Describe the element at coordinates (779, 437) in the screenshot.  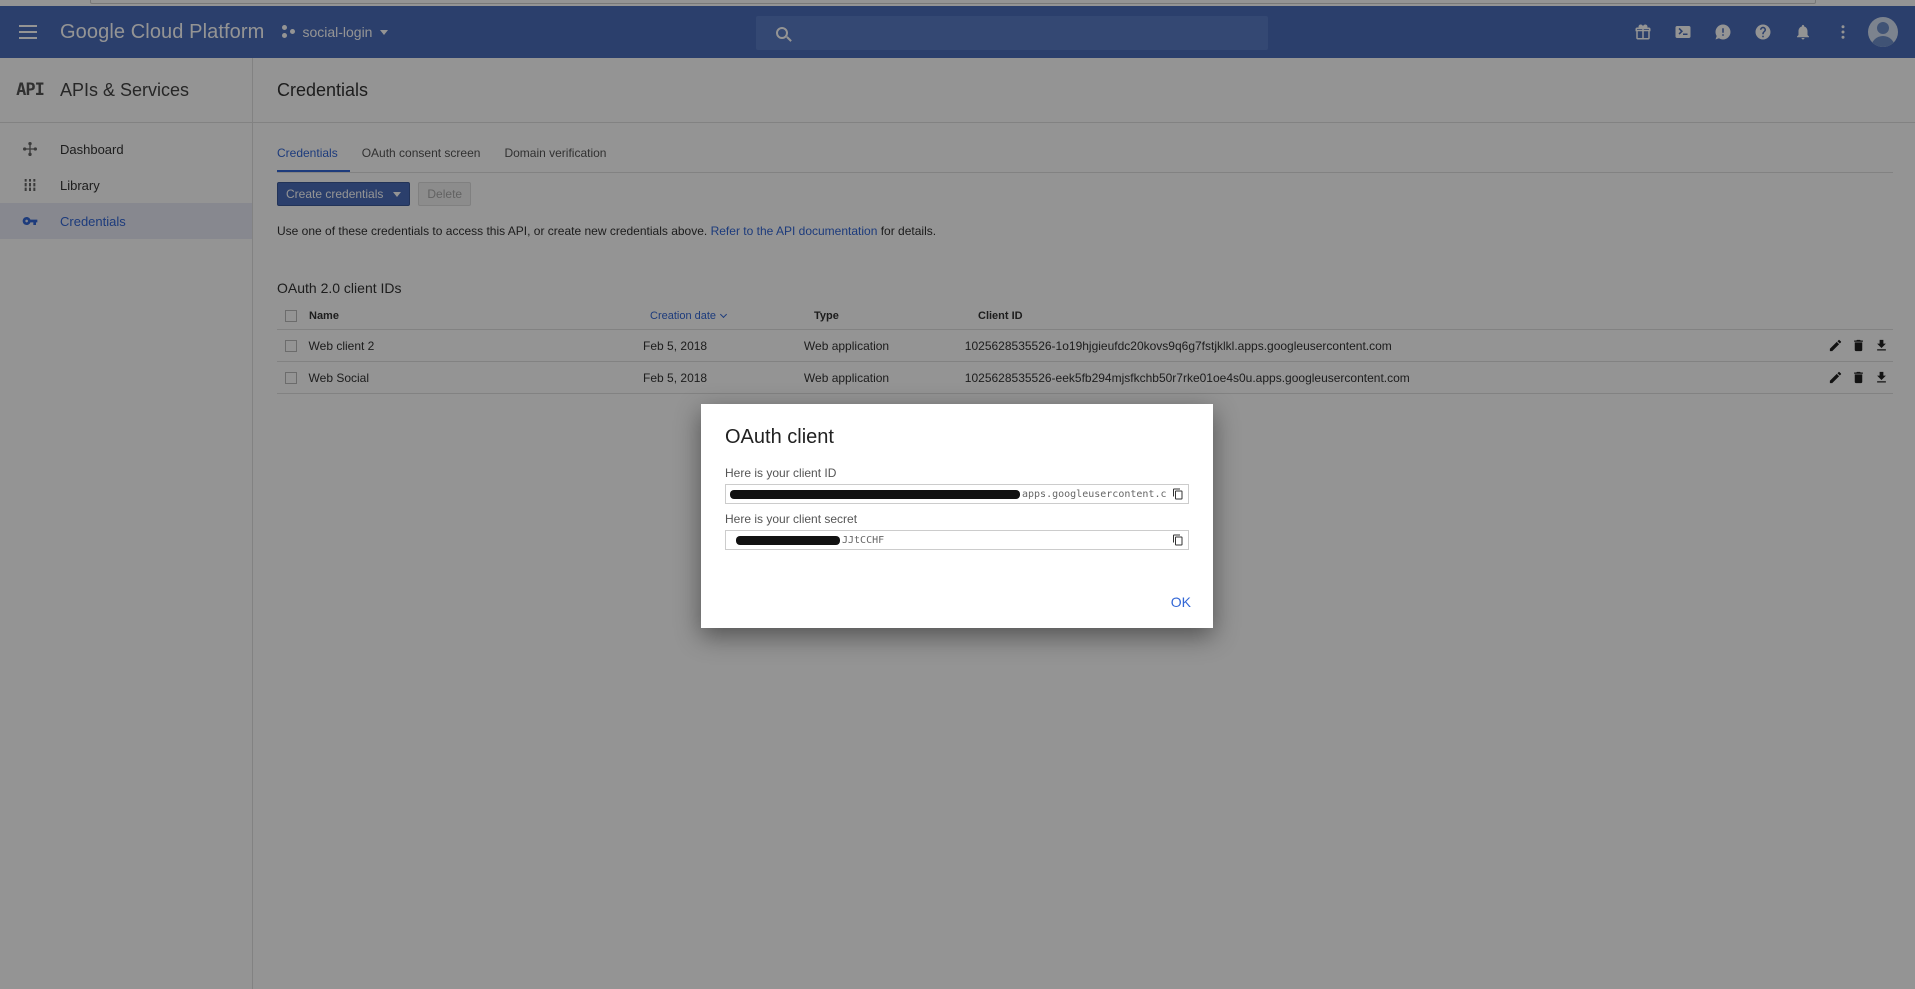
I see `dialog-title: OAuth client` at that location.